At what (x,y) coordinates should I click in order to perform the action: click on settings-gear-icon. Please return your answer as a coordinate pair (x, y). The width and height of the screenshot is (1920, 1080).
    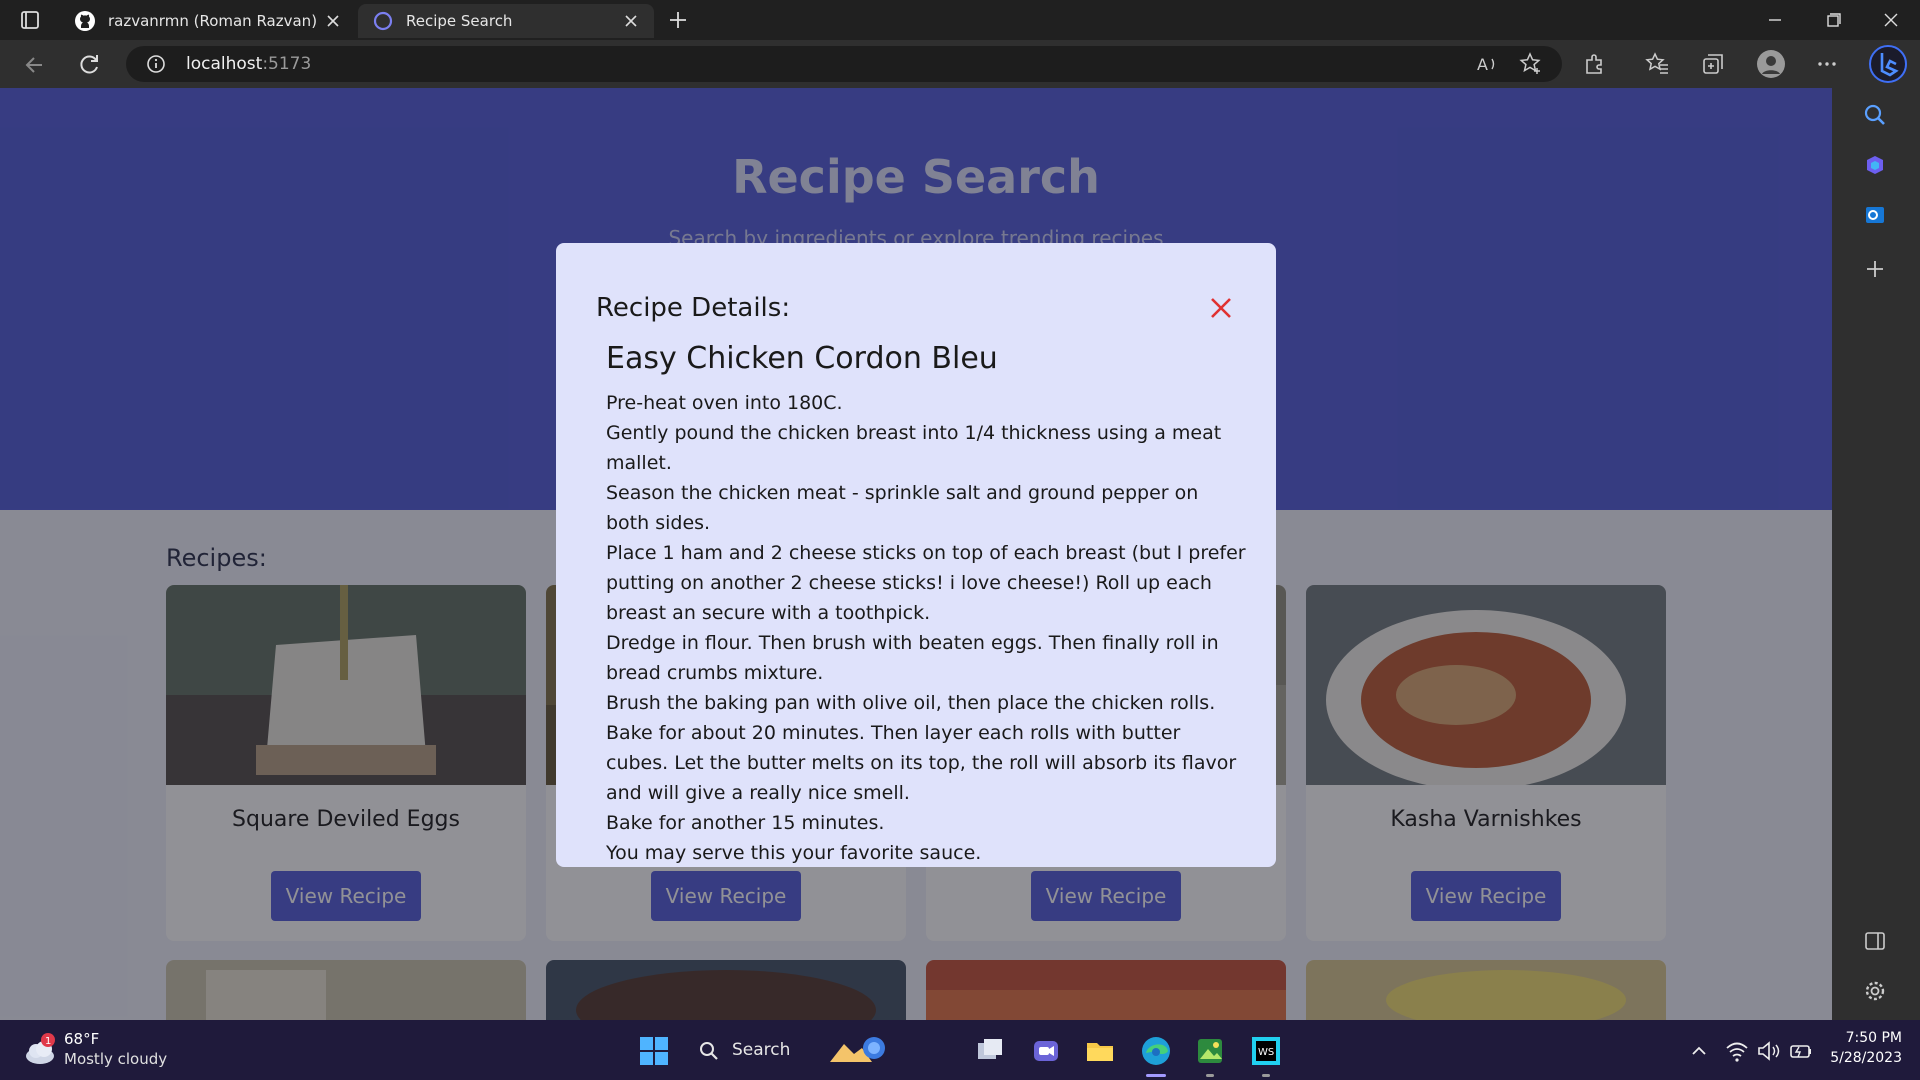
    Looking at the image, I should click on (1875, 991).